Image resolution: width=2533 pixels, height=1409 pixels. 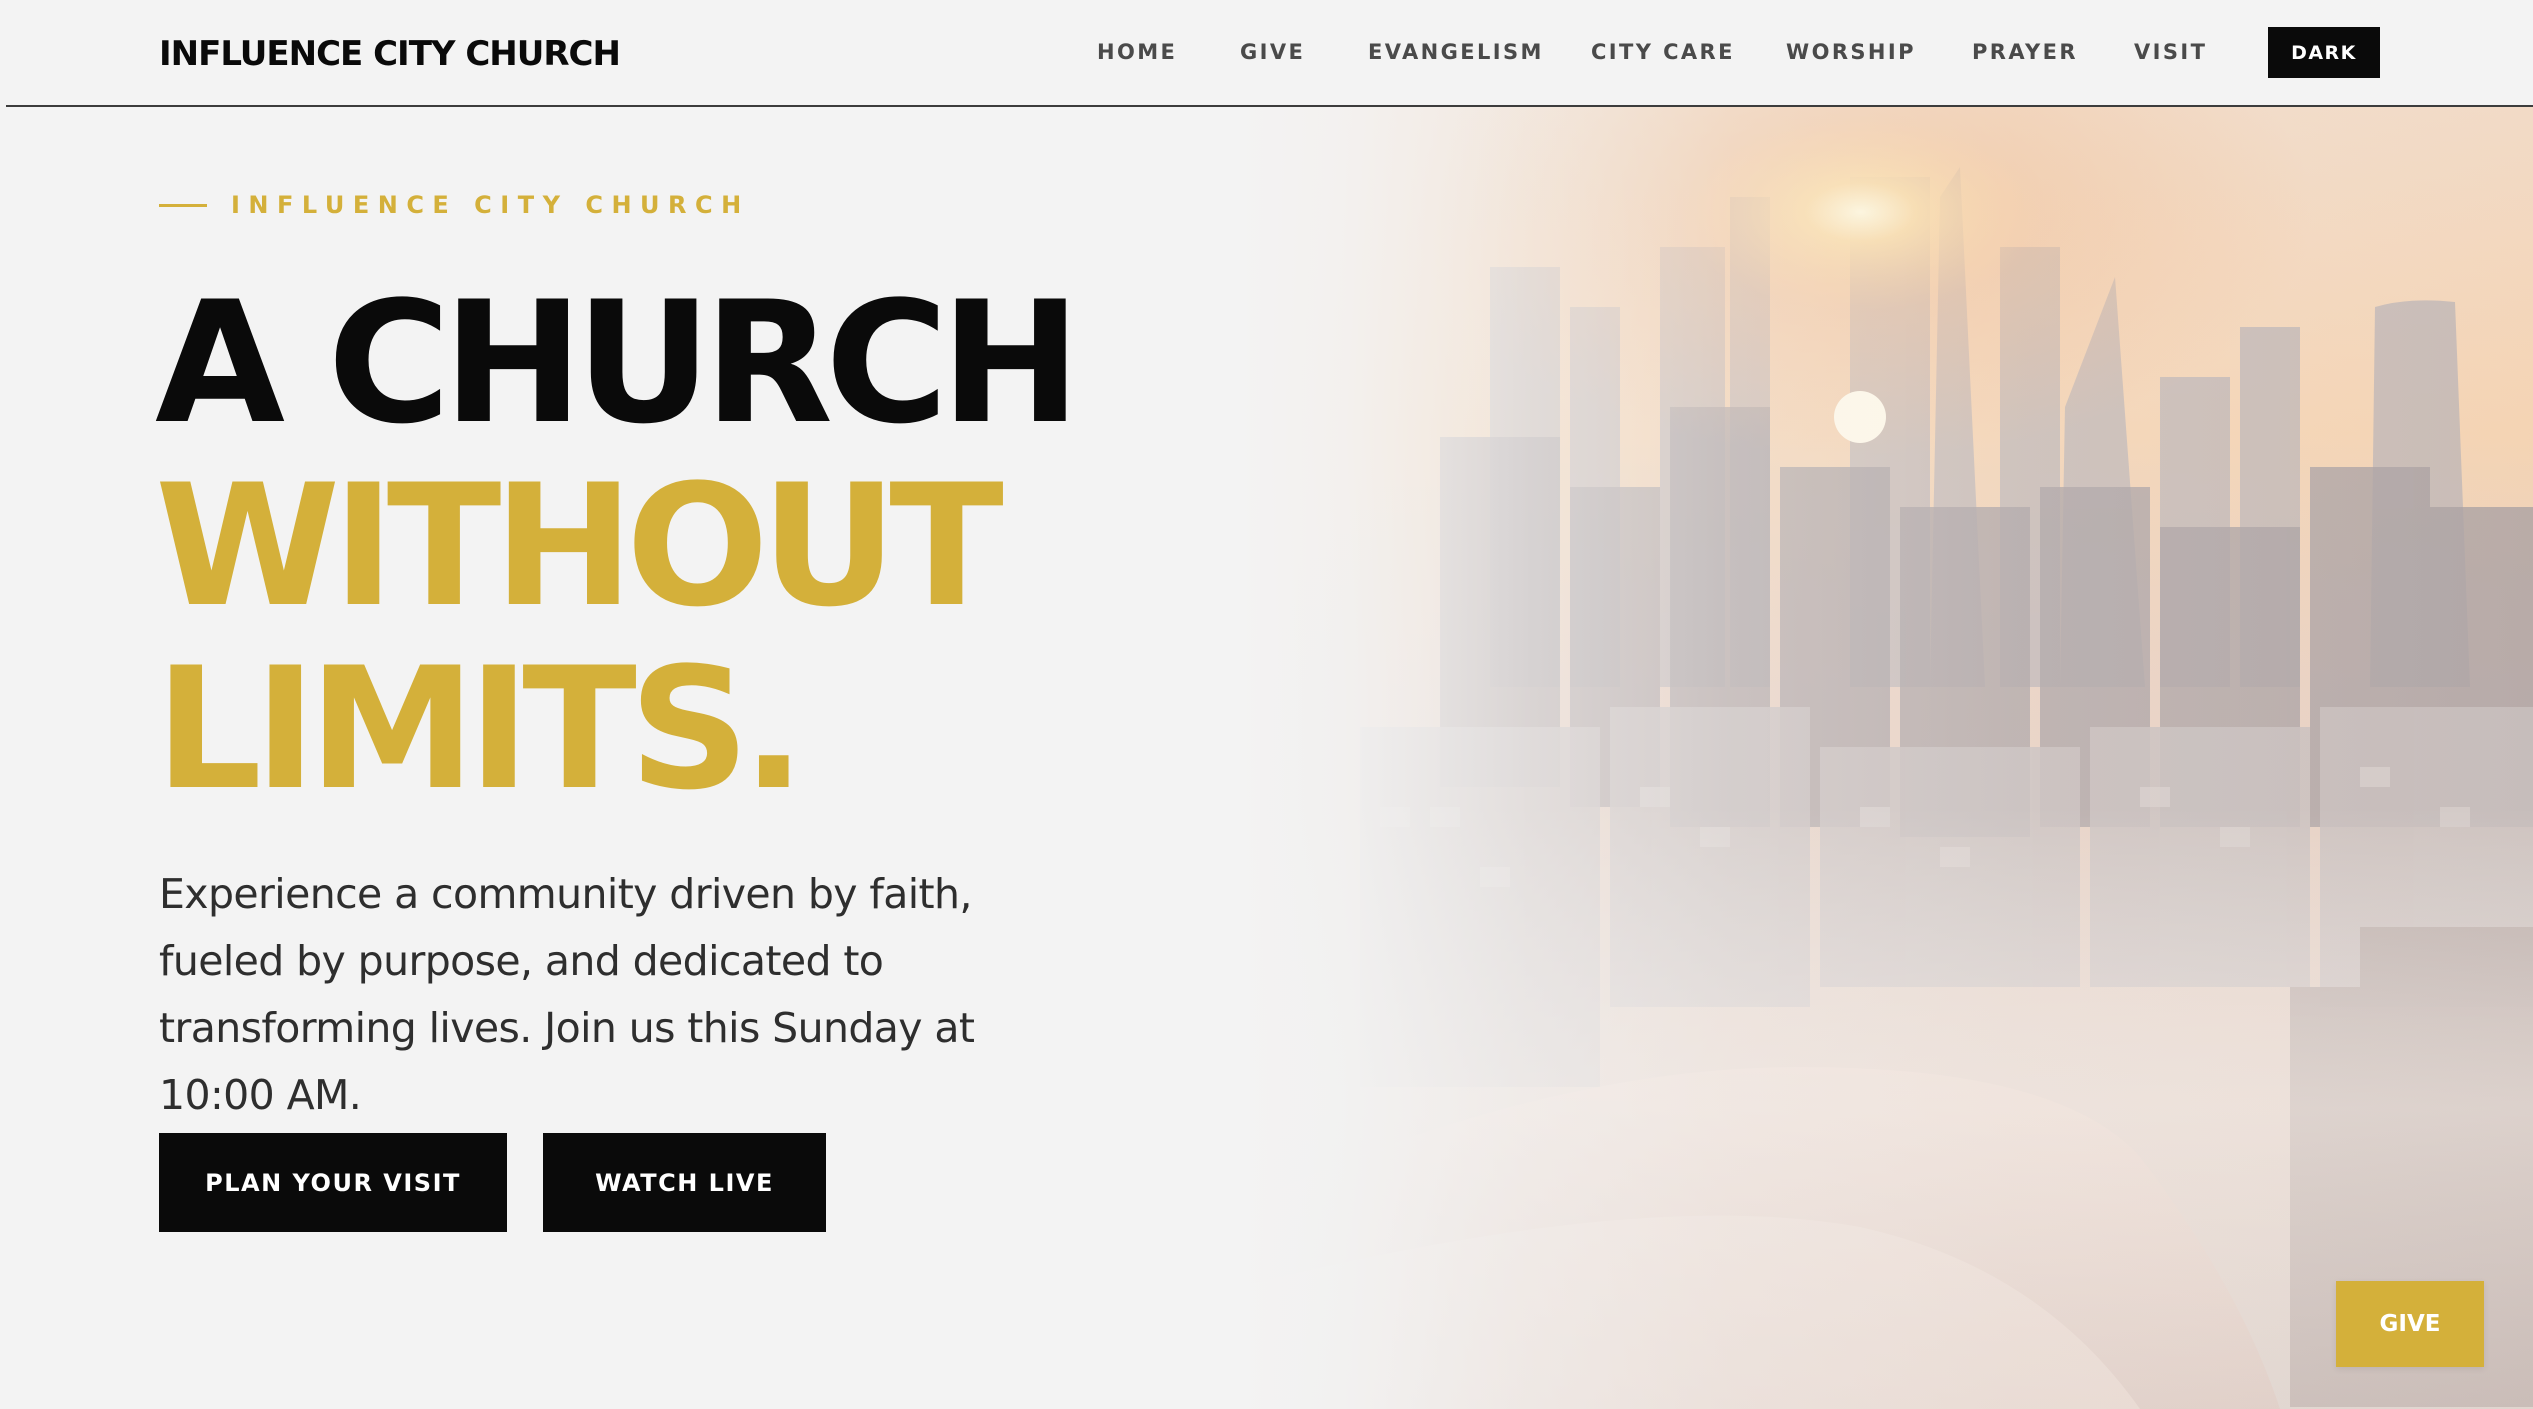 What do you see at coordinates (2410, 1324) in the screenshot?
I see `floating-give-button: GIVE` at bounding box center [2410, 1324].